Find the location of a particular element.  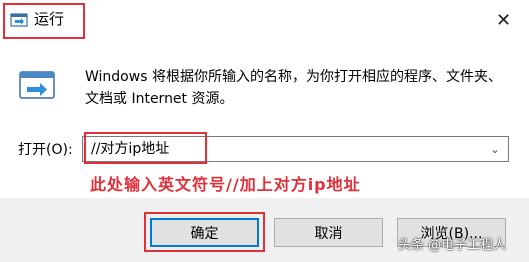

open-label: 打开(O): is located at coordinates (45, 150).